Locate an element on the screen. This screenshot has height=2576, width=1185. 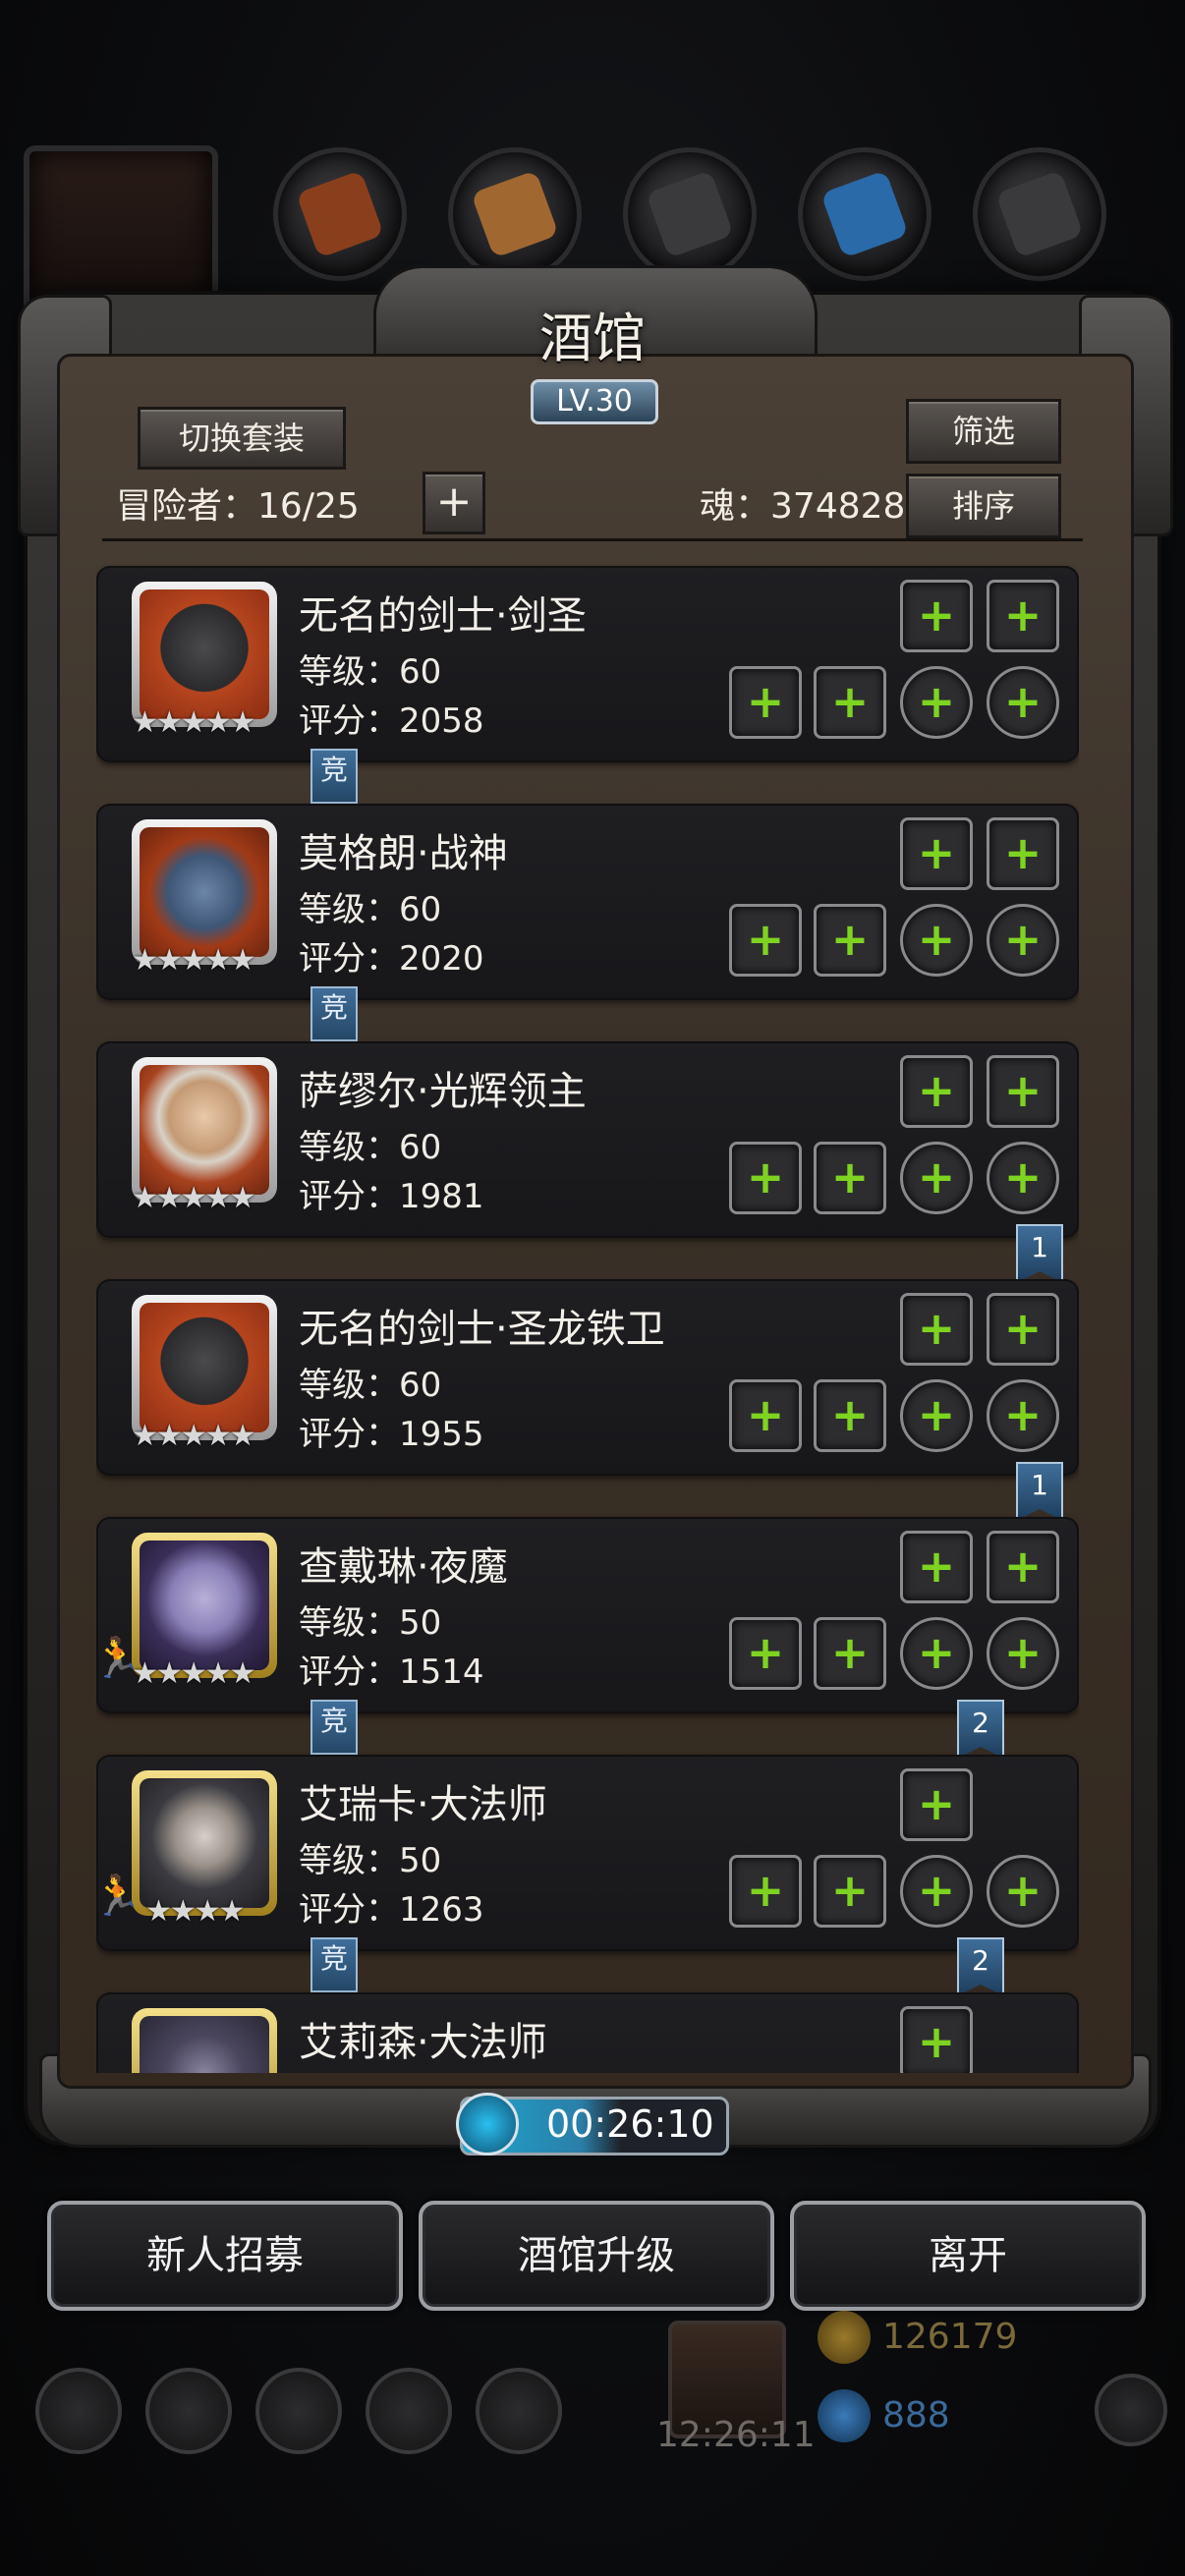
hero-stars: ★★★★ is located at coordinates (196, 1911).